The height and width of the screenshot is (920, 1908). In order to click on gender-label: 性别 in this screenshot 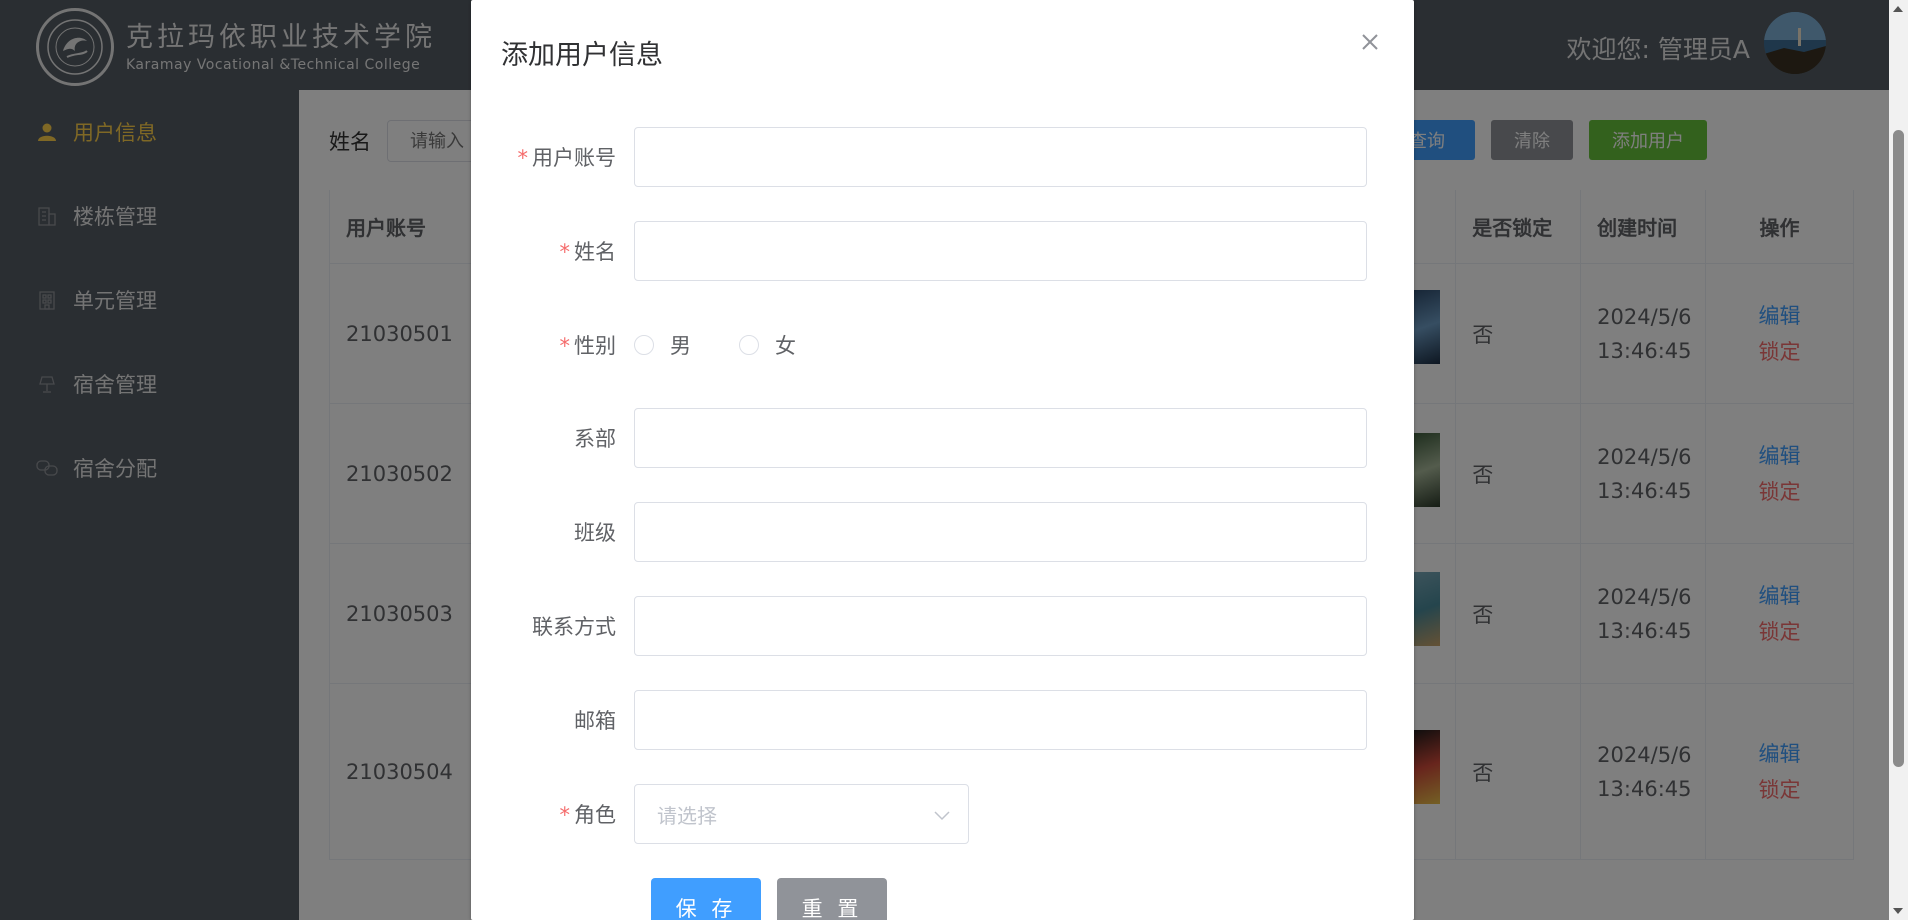, I will do `click(595, 346)`.